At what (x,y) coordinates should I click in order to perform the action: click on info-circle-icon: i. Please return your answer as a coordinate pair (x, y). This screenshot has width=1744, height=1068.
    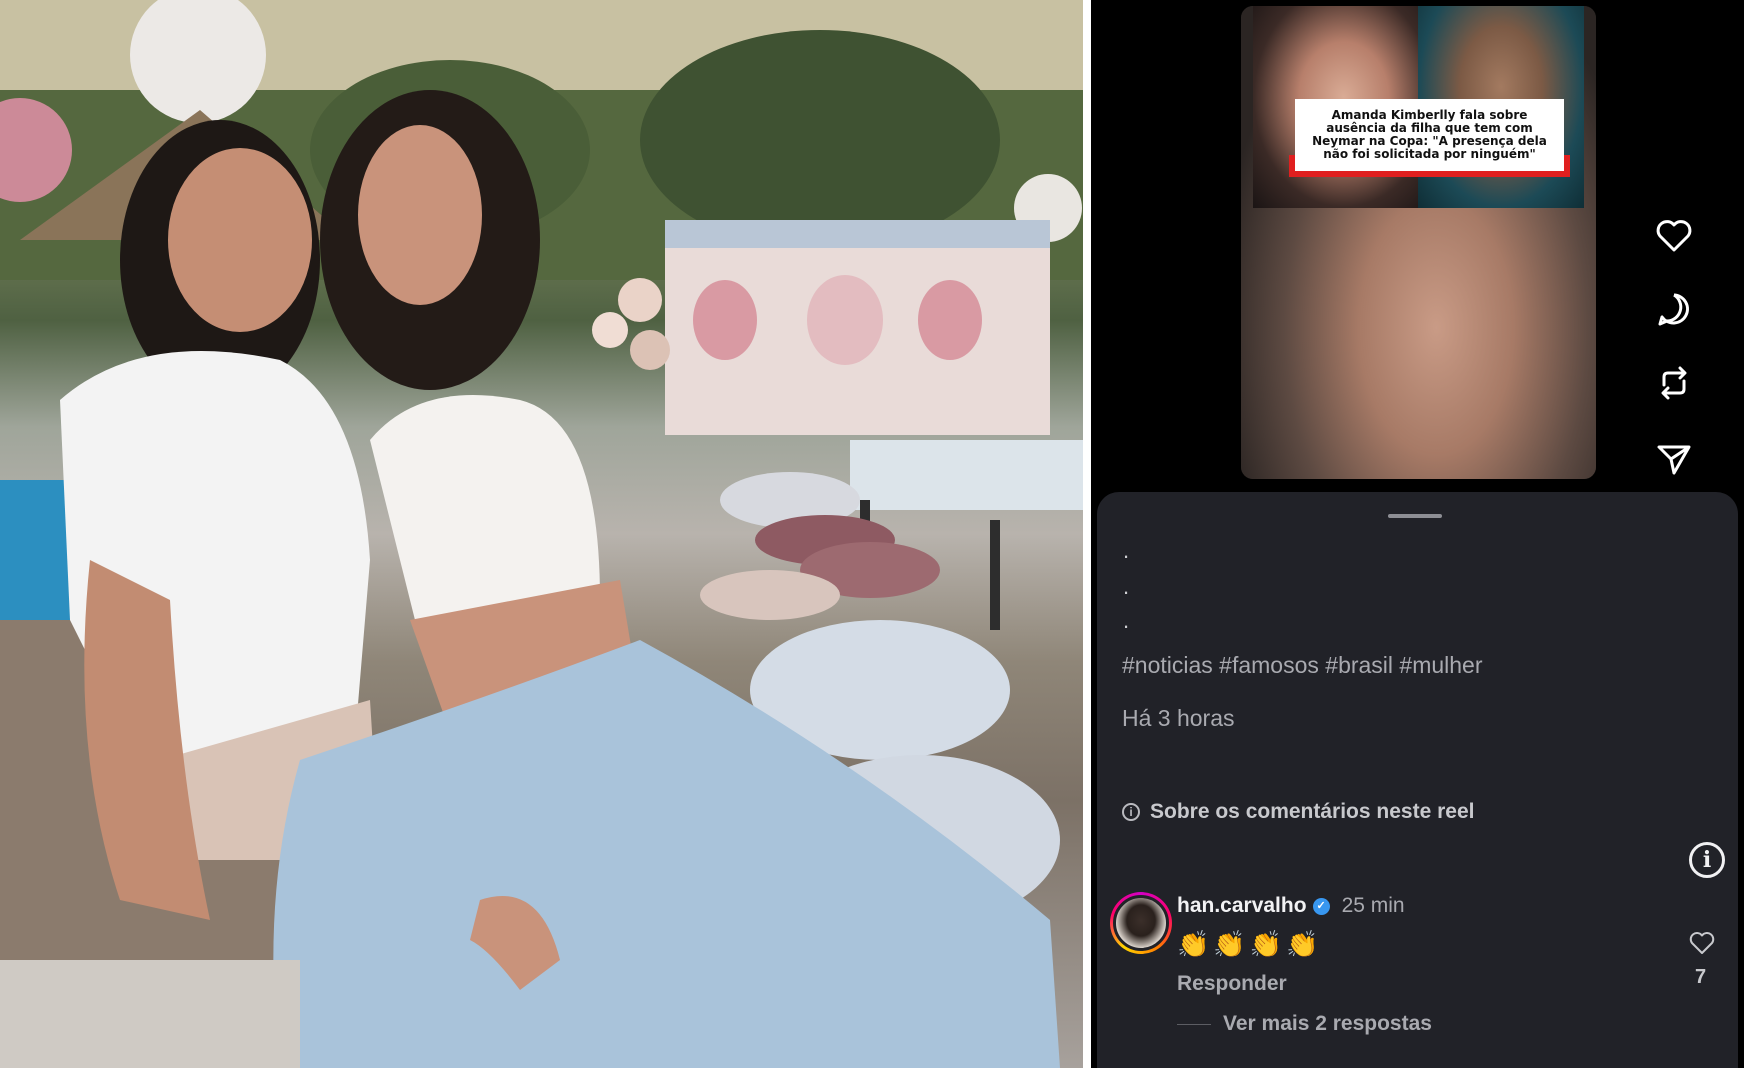
    Looking at the image, I should click on (1131, 812).